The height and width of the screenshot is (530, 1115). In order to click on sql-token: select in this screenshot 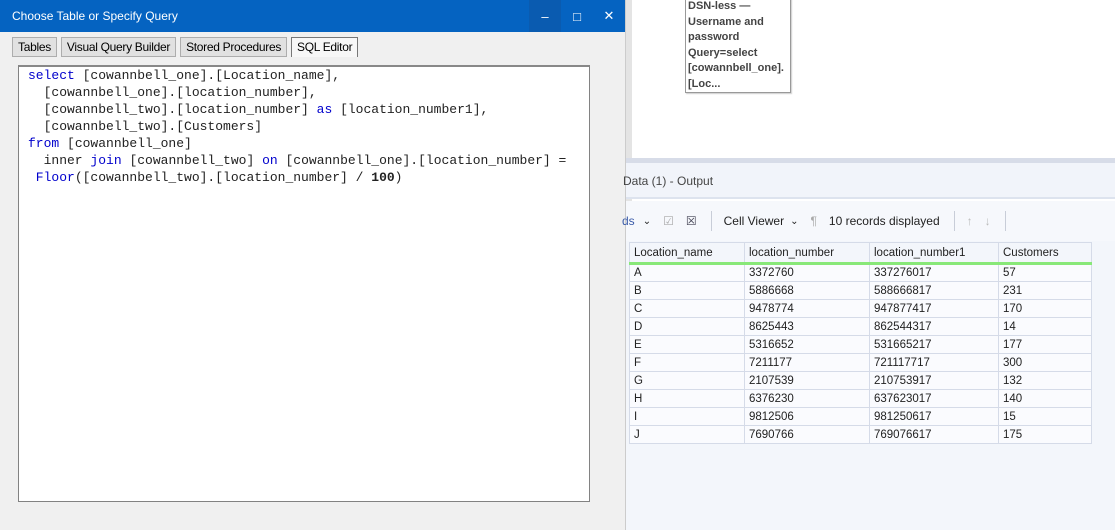, I will do `click(51, 75)`.